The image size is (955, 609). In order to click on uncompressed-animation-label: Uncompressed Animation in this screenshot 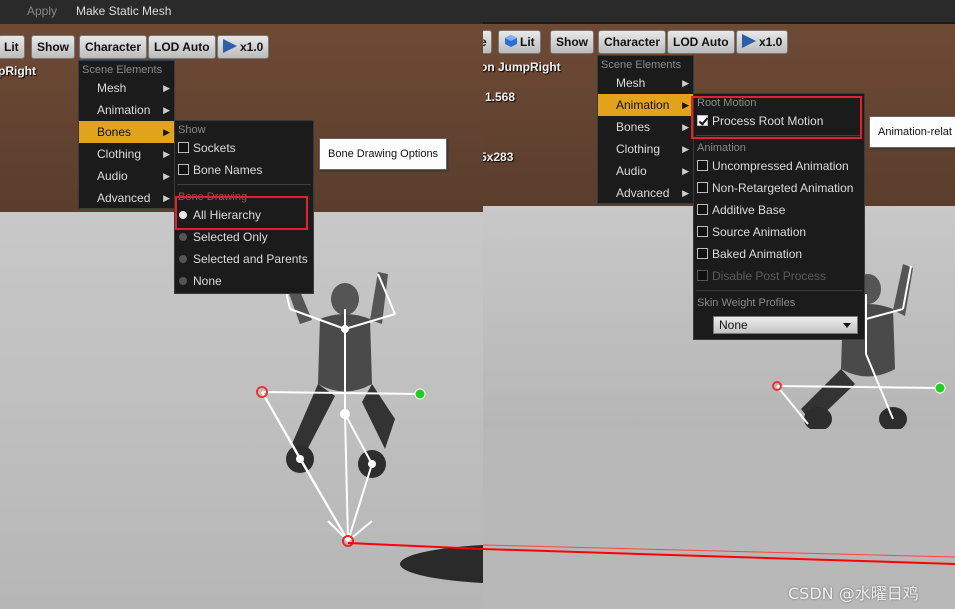, I will do `click(780, 166)`.